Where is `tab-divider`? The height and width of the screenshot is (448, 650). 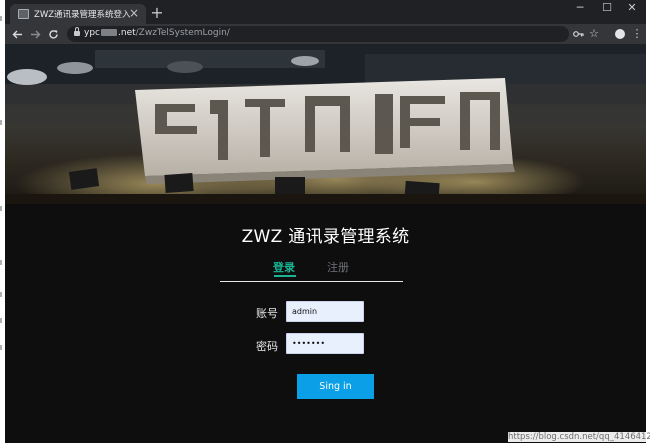
tab-divider is located at coordinates (311, 281).